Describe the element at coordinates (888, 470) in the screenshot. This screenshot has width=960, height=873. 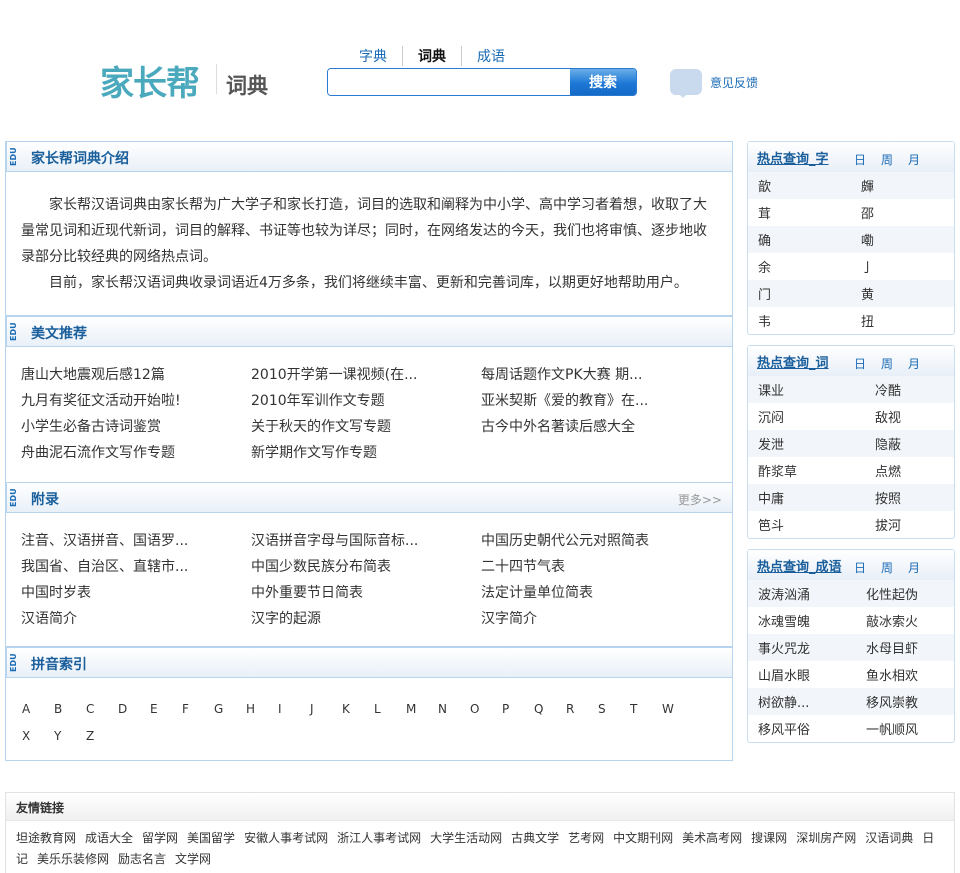
I see `hot-term-link: 点燃` at that location.